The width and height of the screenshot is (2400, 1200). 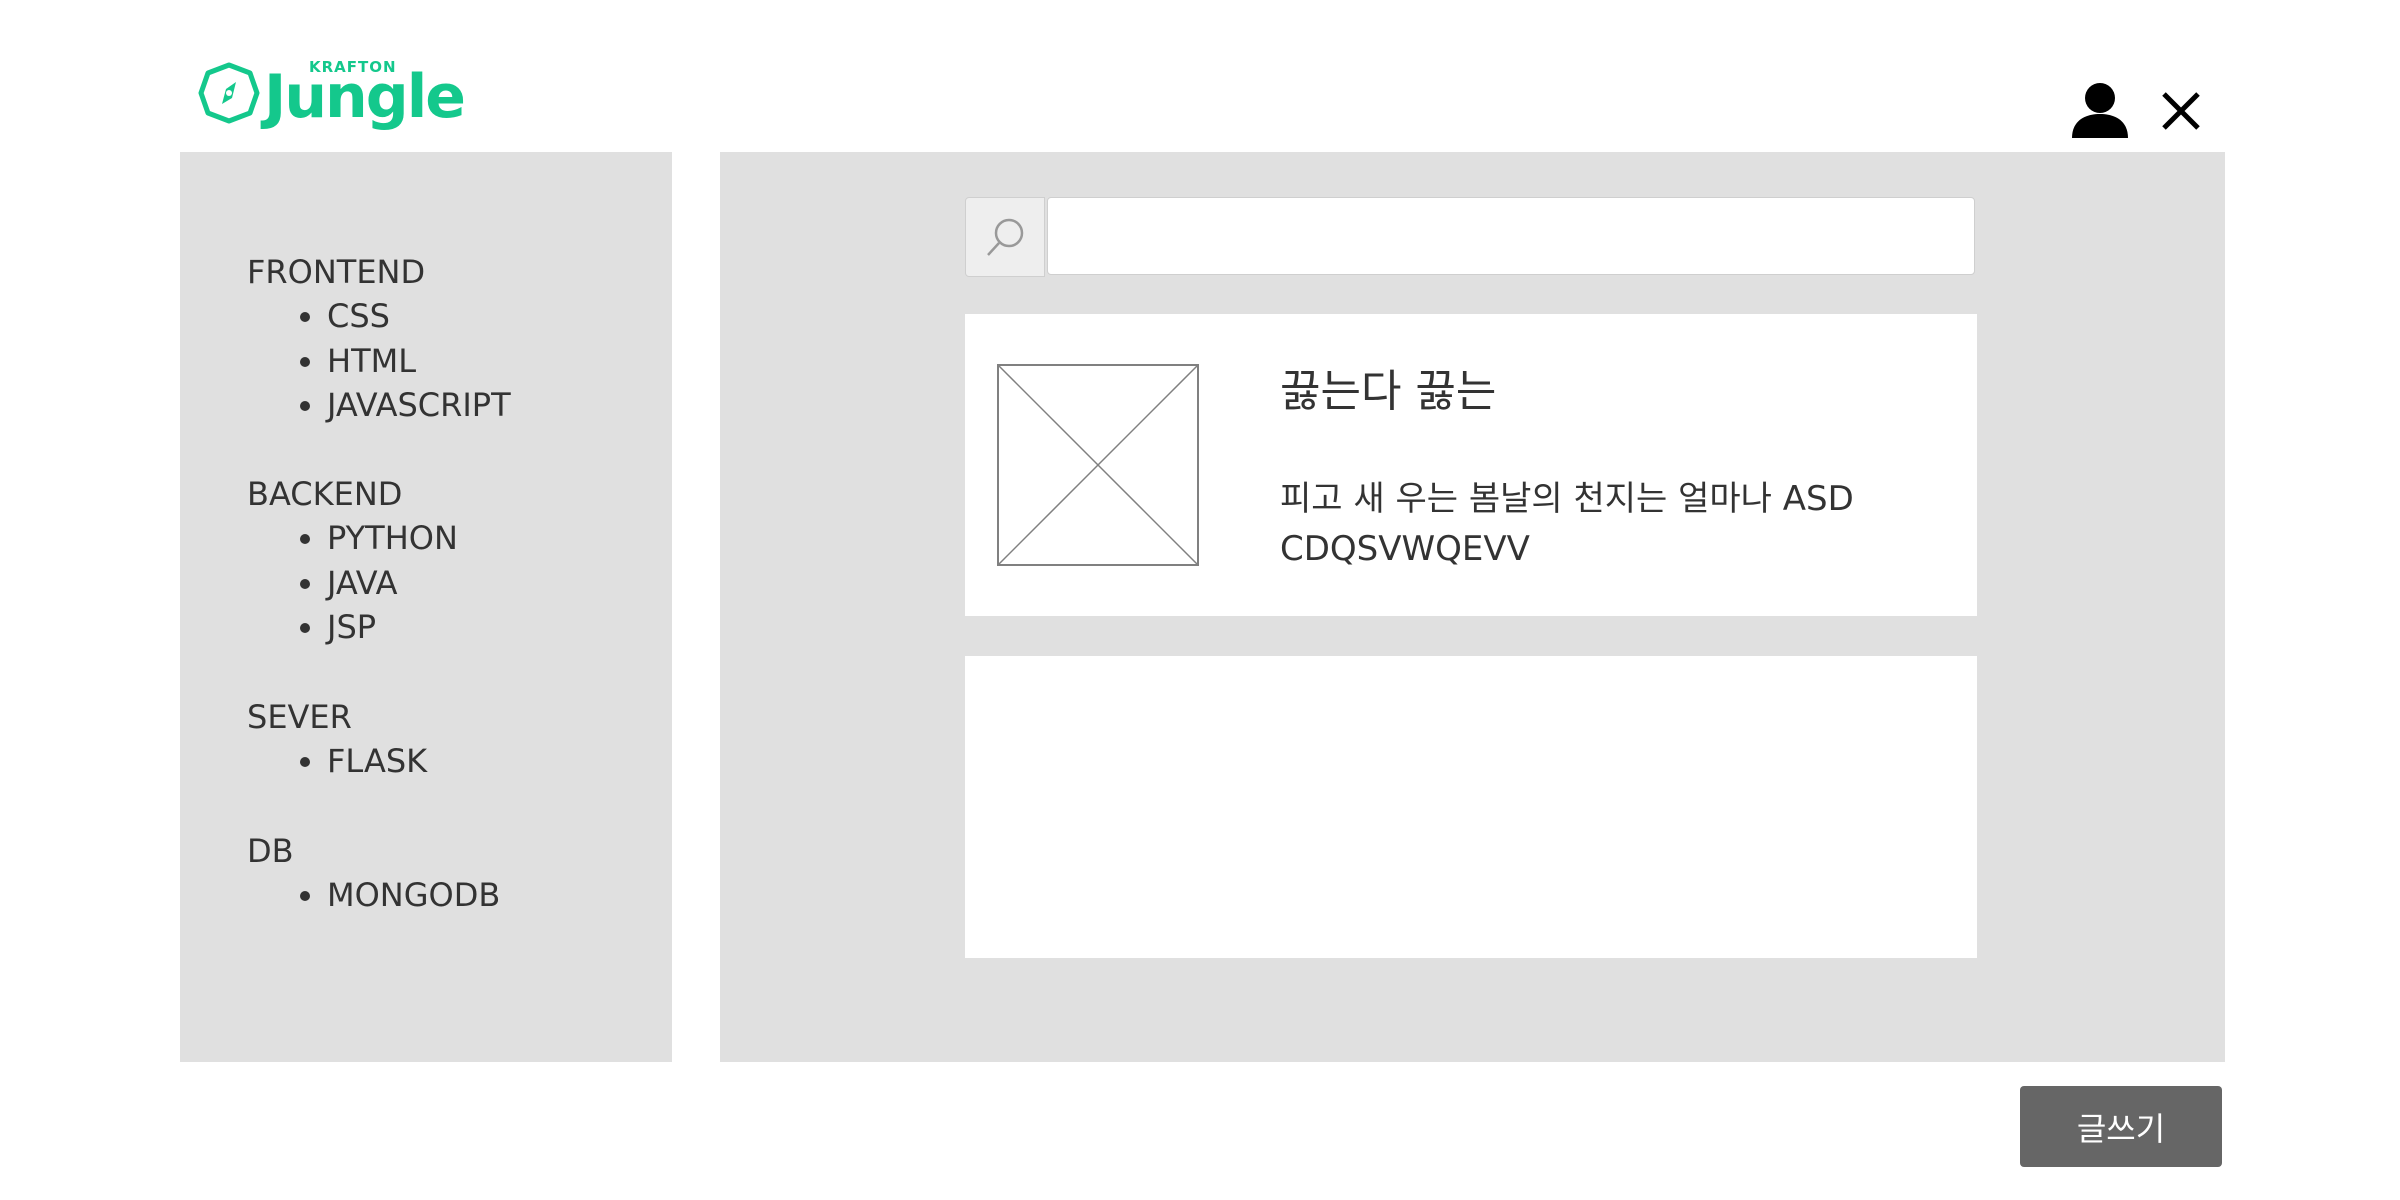 I want to click on search-input, so click(x=1511, y=236).